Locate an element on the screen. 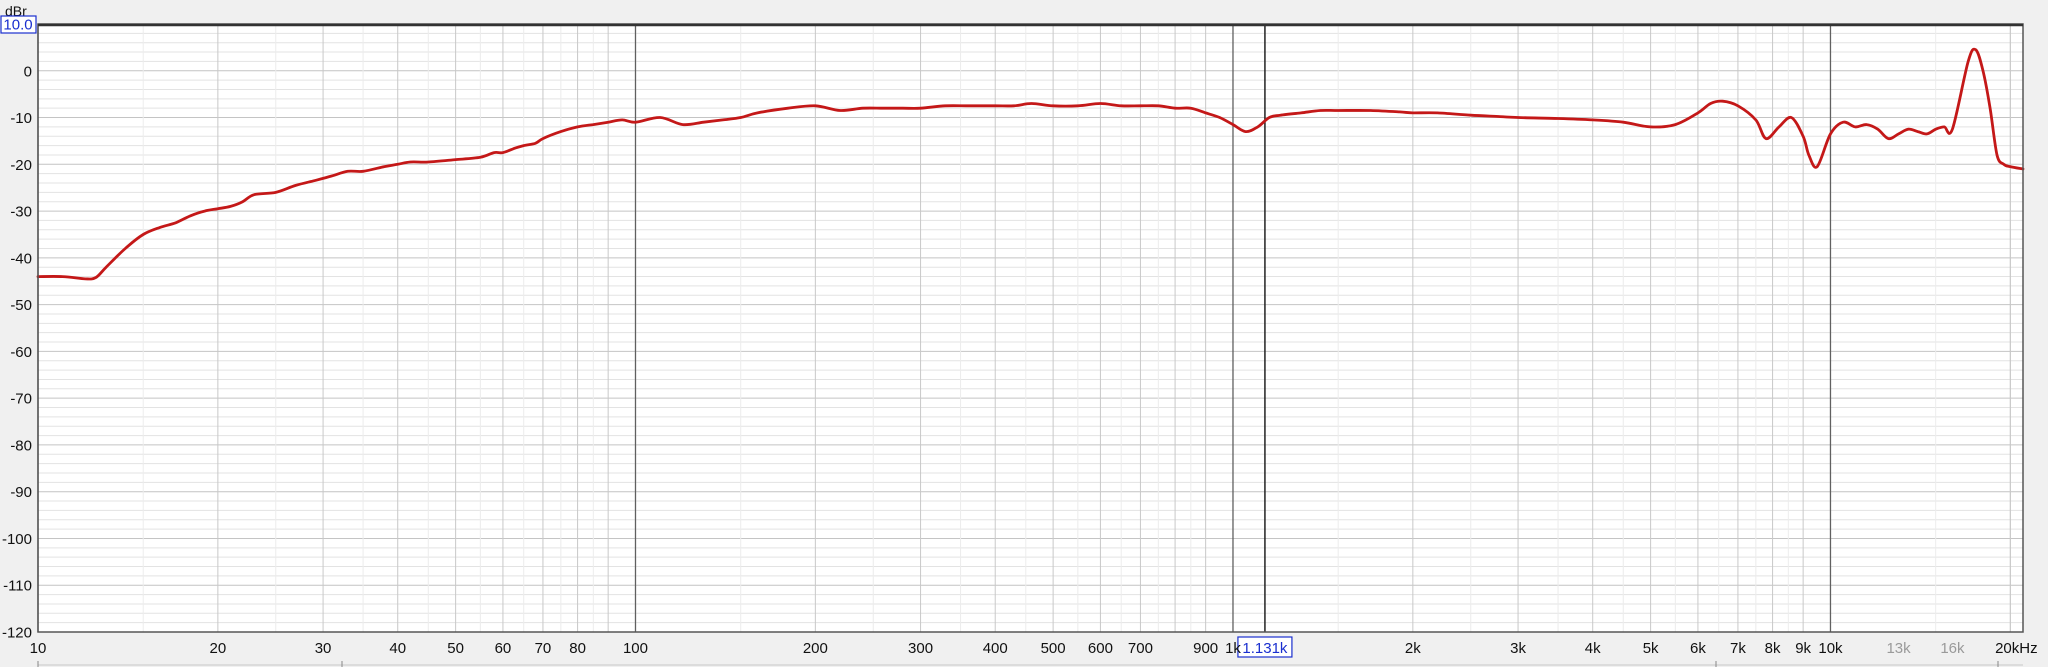 The image size is (2048, 667). x-tick-label: 5k is located at coordinates (1651, 648).